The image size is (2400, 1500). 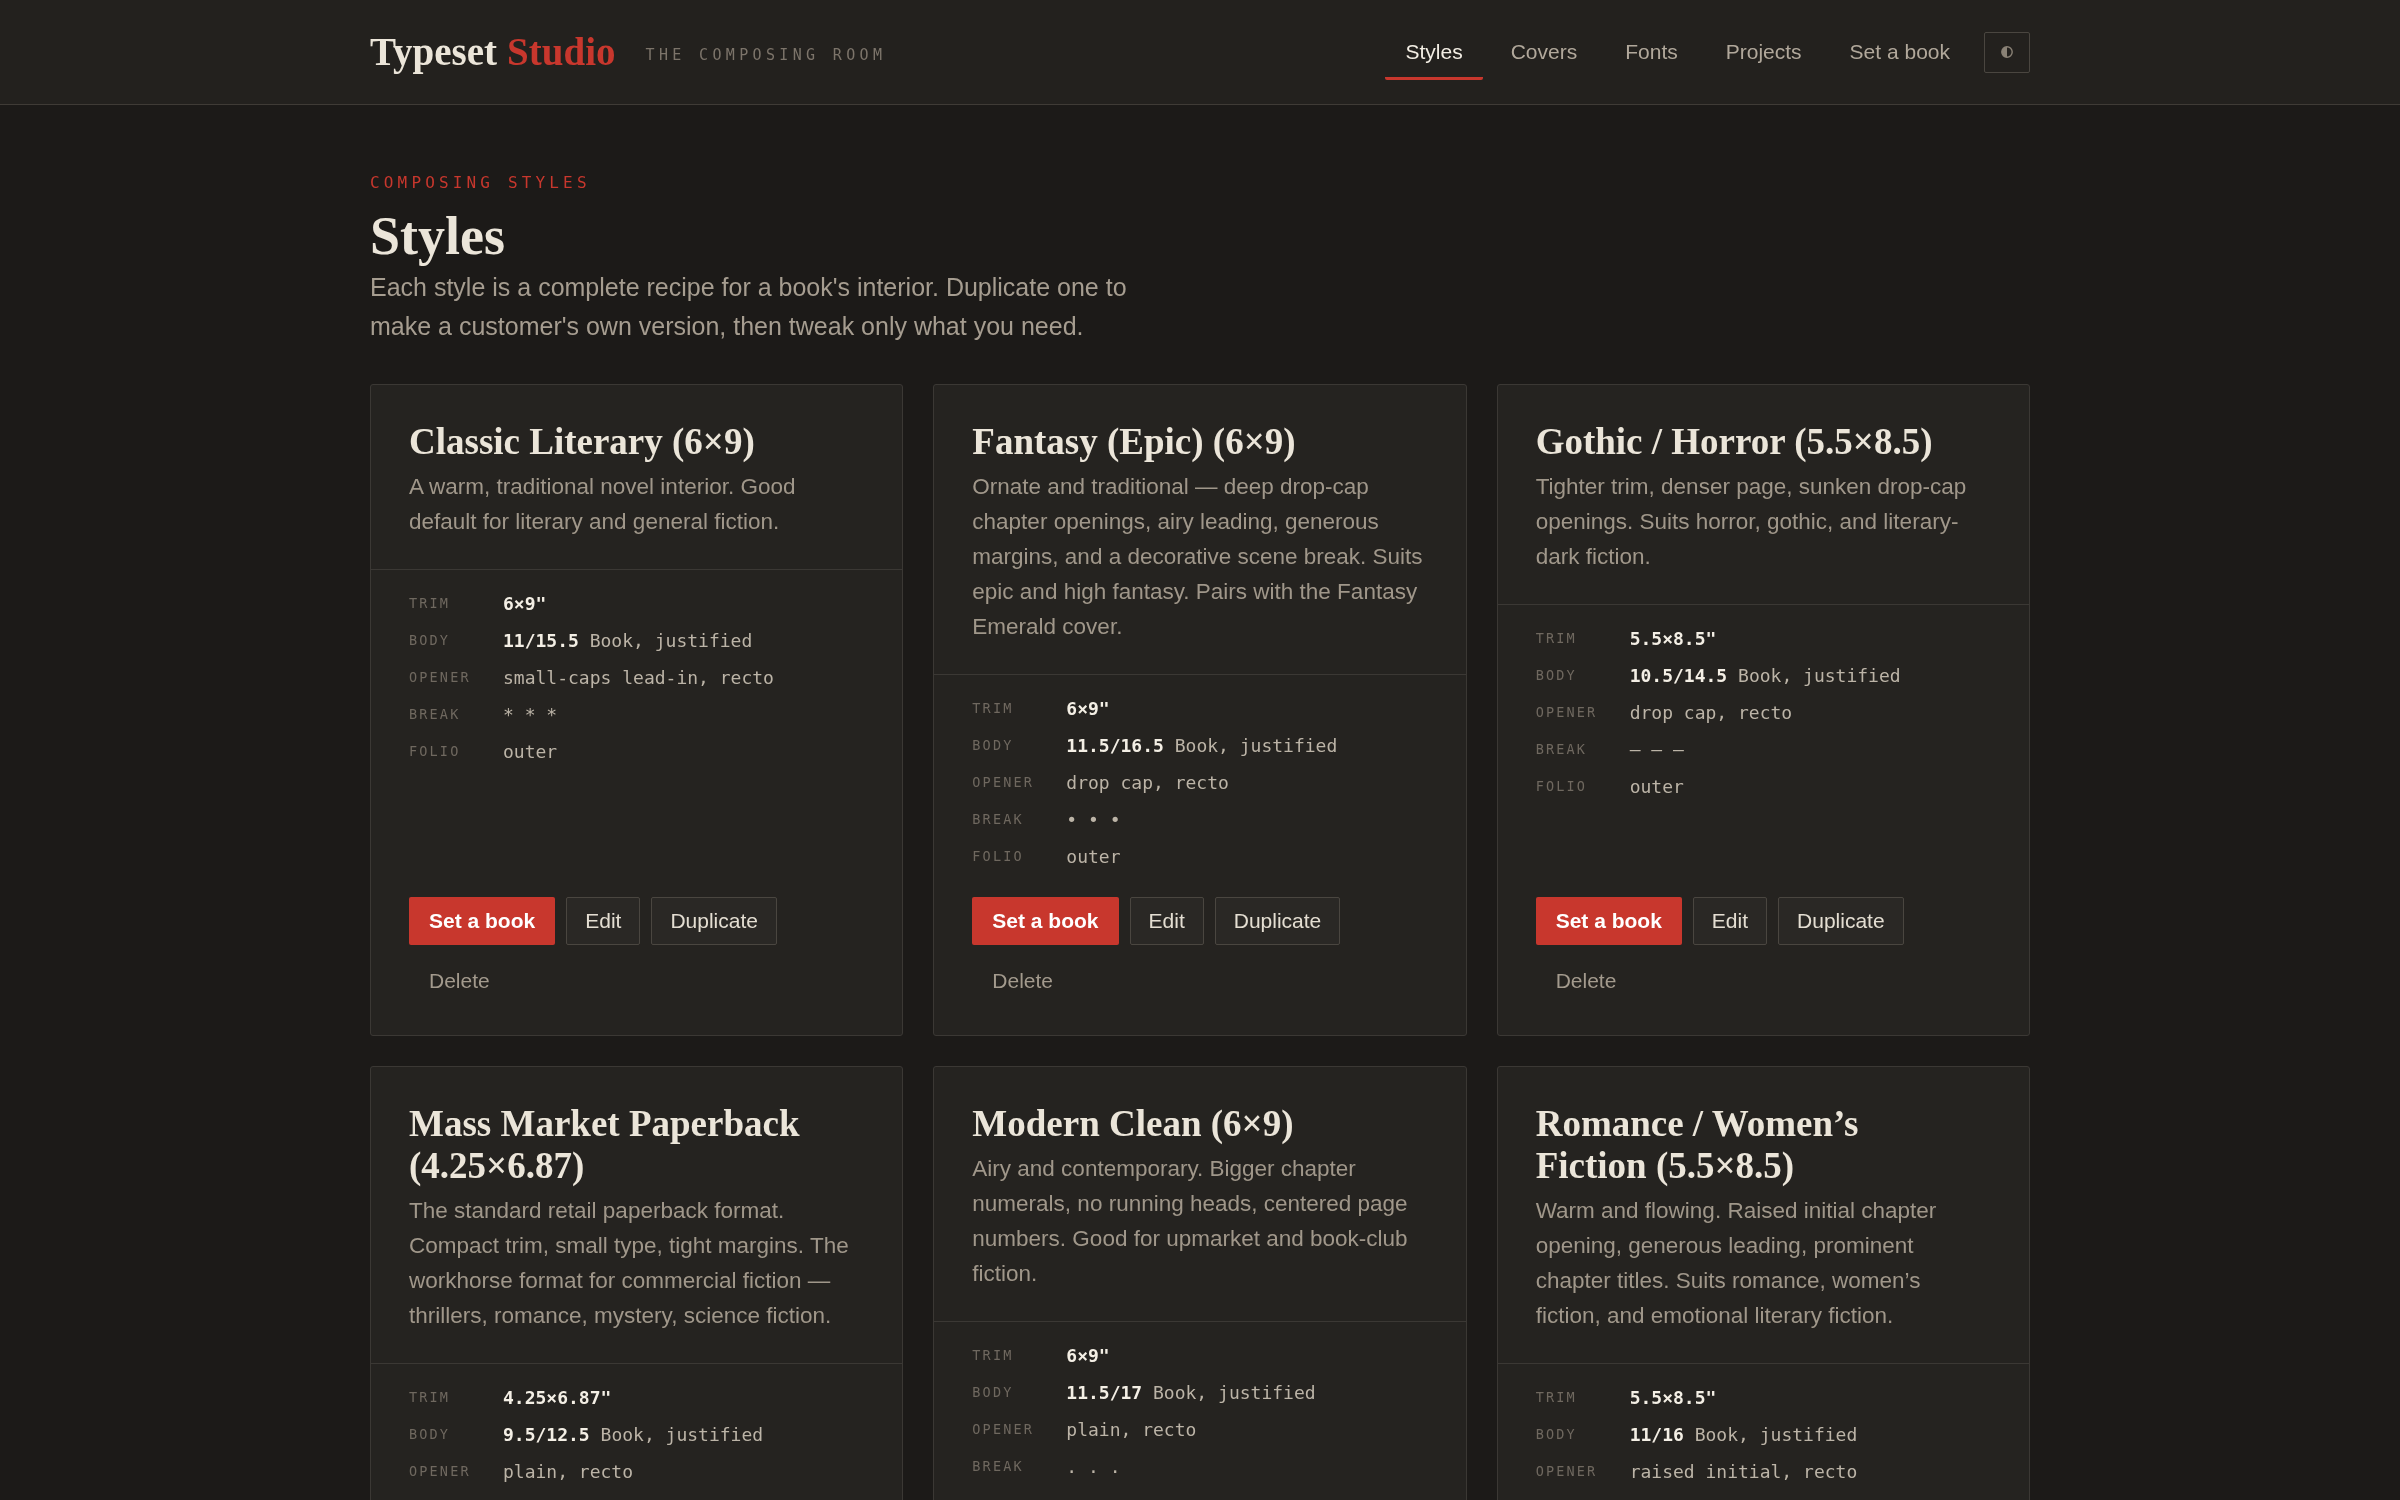 What do you see at coordinates (633, 1435) in the screenshot?
I see `spec-value: 9.5/12.5 Book, justified` at bounding box center [633, 1435].